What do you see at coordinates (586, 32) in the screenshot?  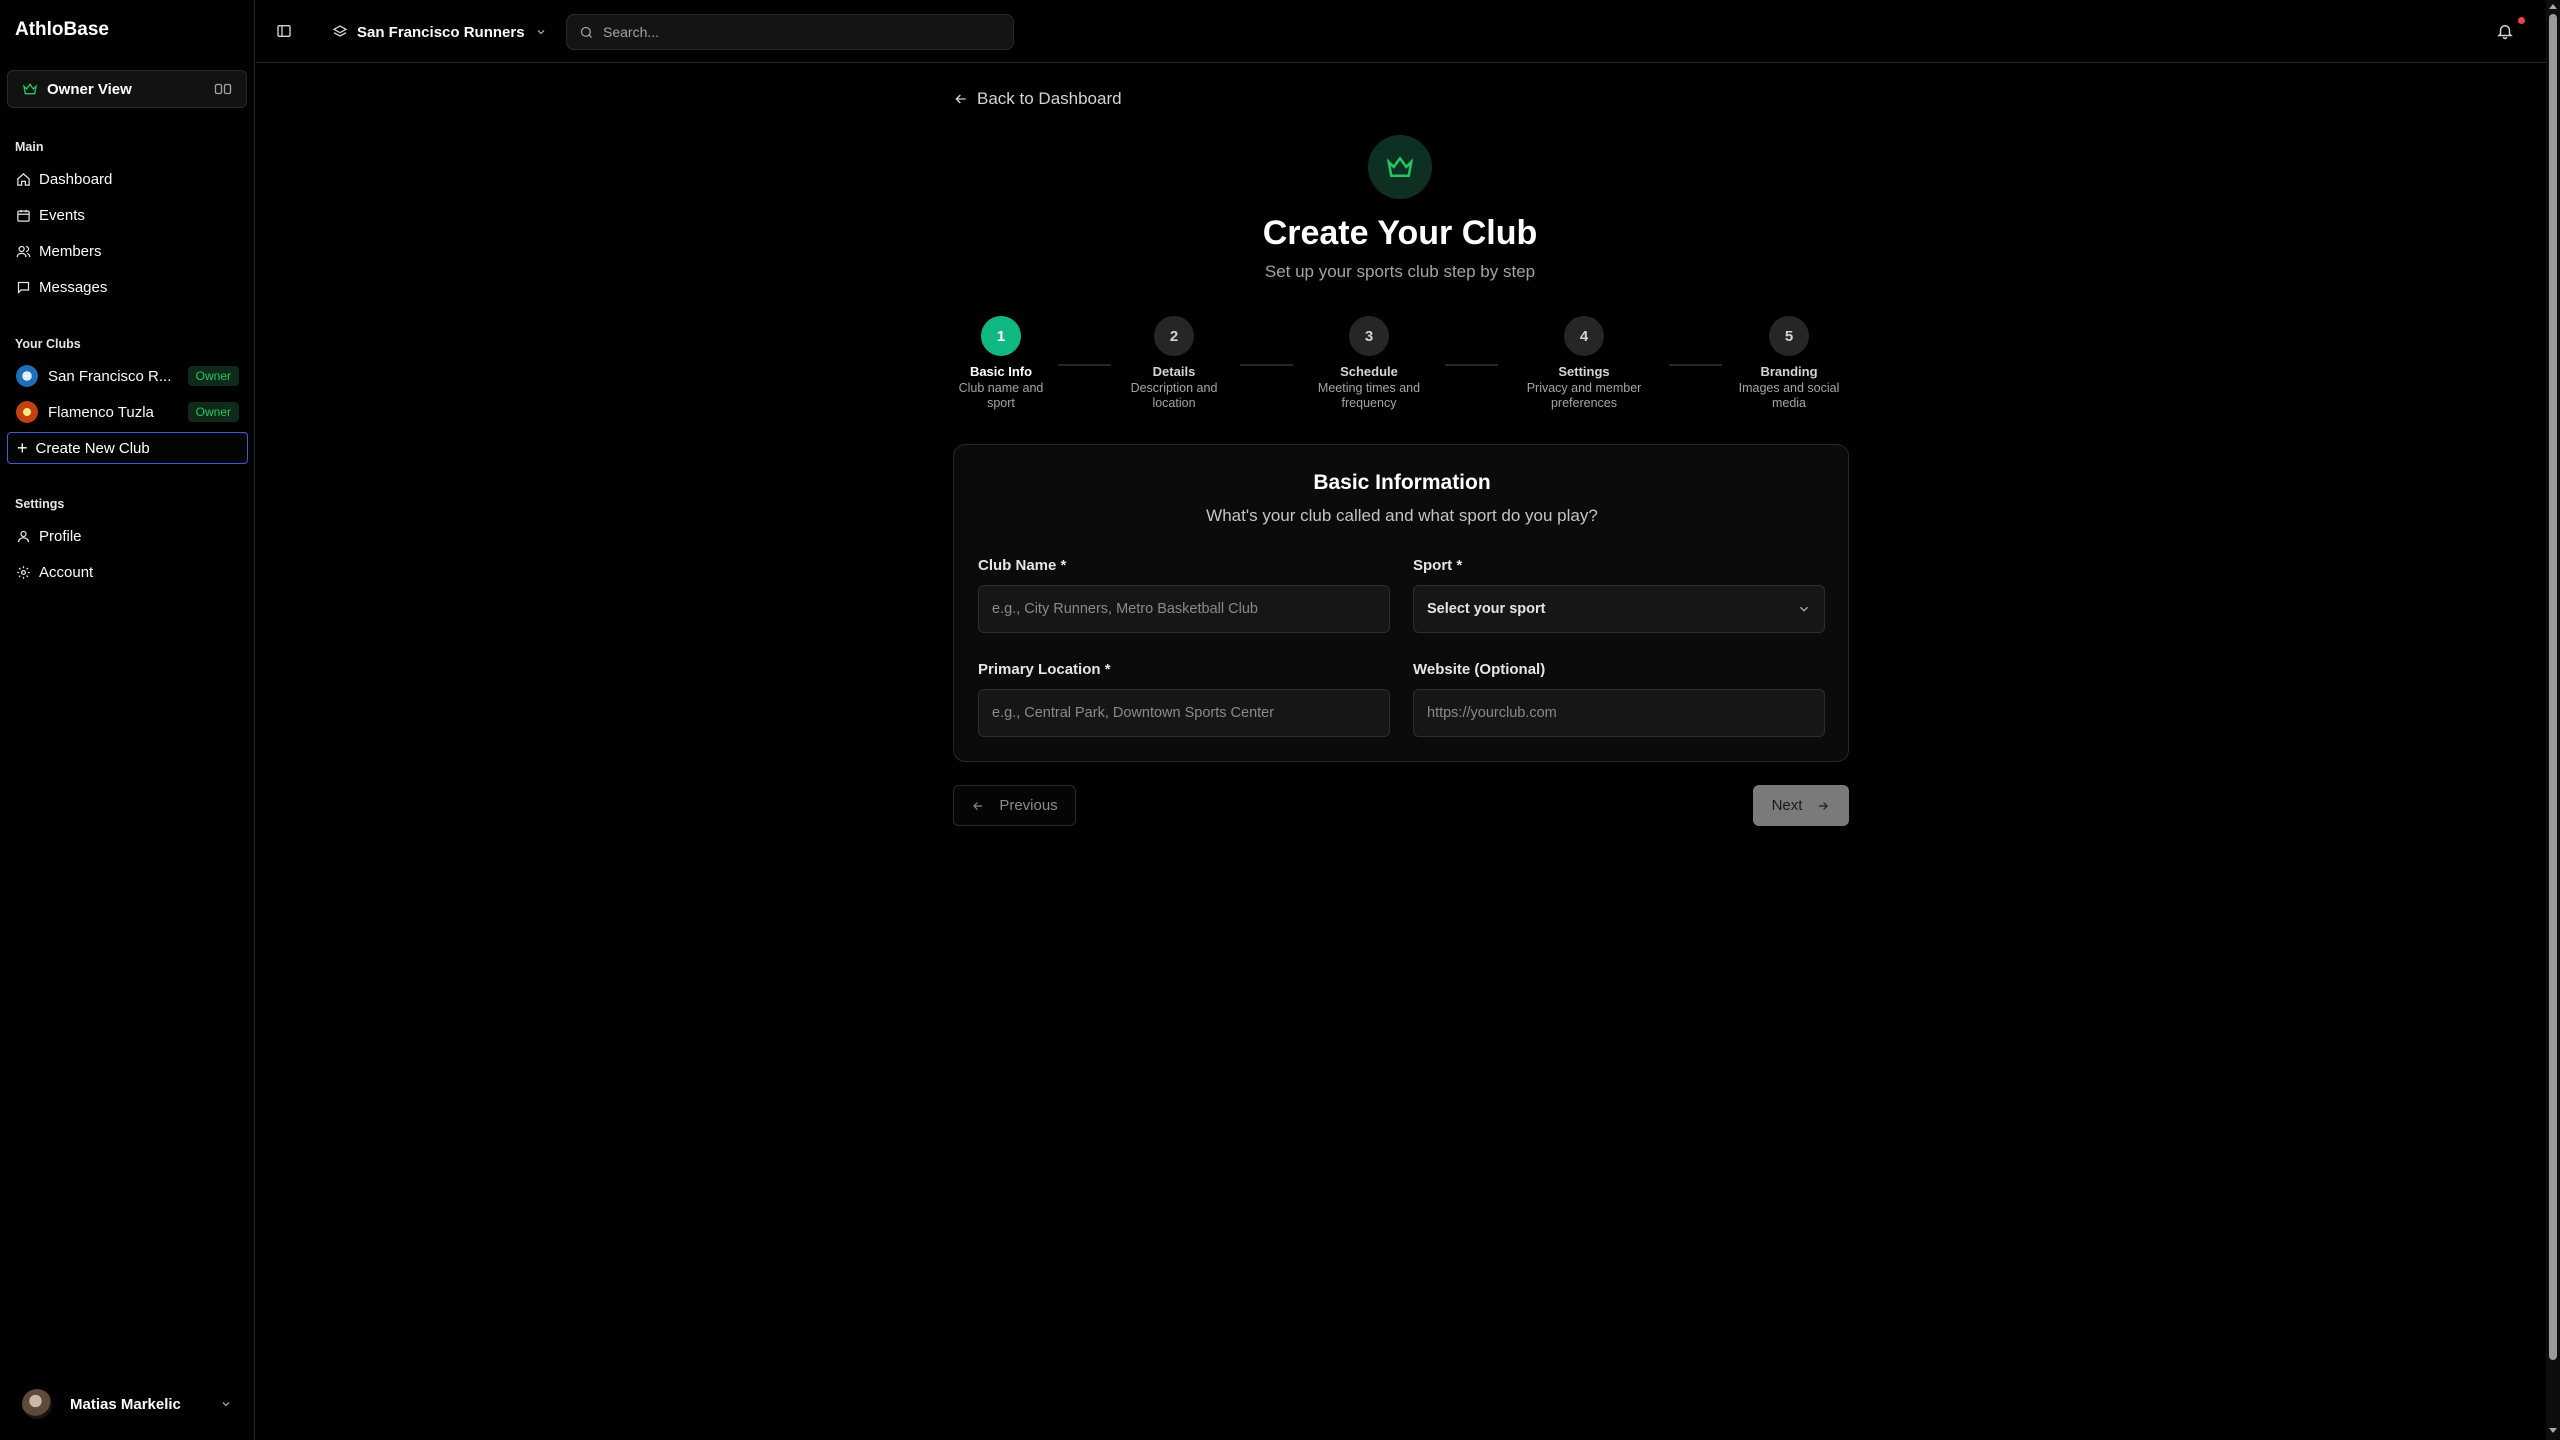 I see `search-icon` at bounding box center [586, 32].